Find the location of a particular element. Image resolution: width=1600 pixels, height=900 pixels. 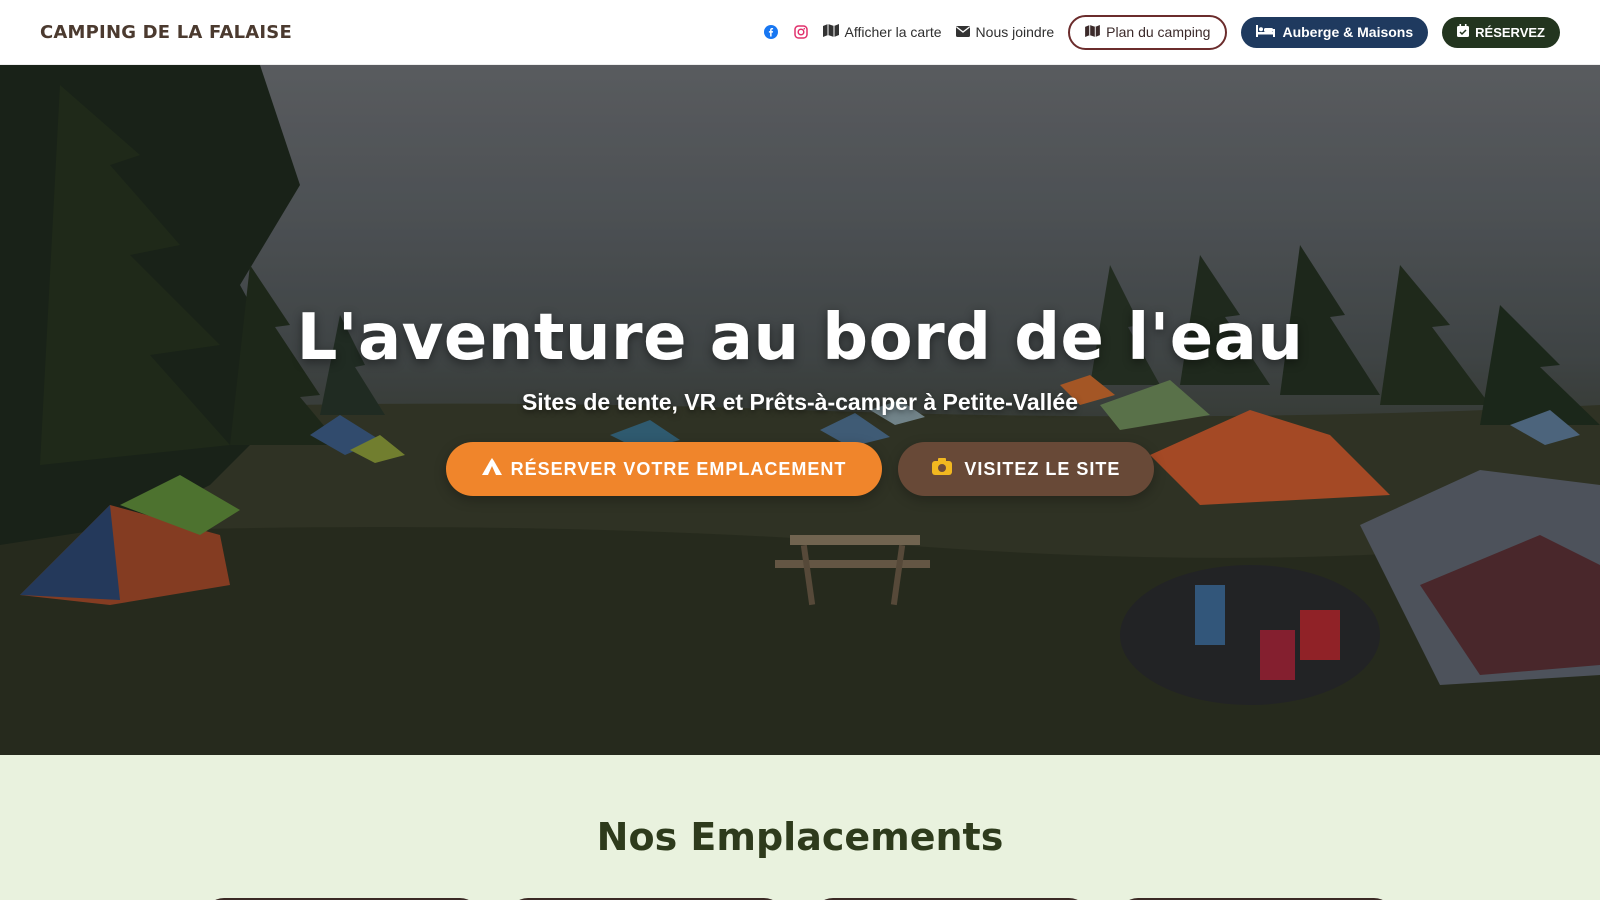

contact-link: Nous joindre is located at coordinates (1005, 32).